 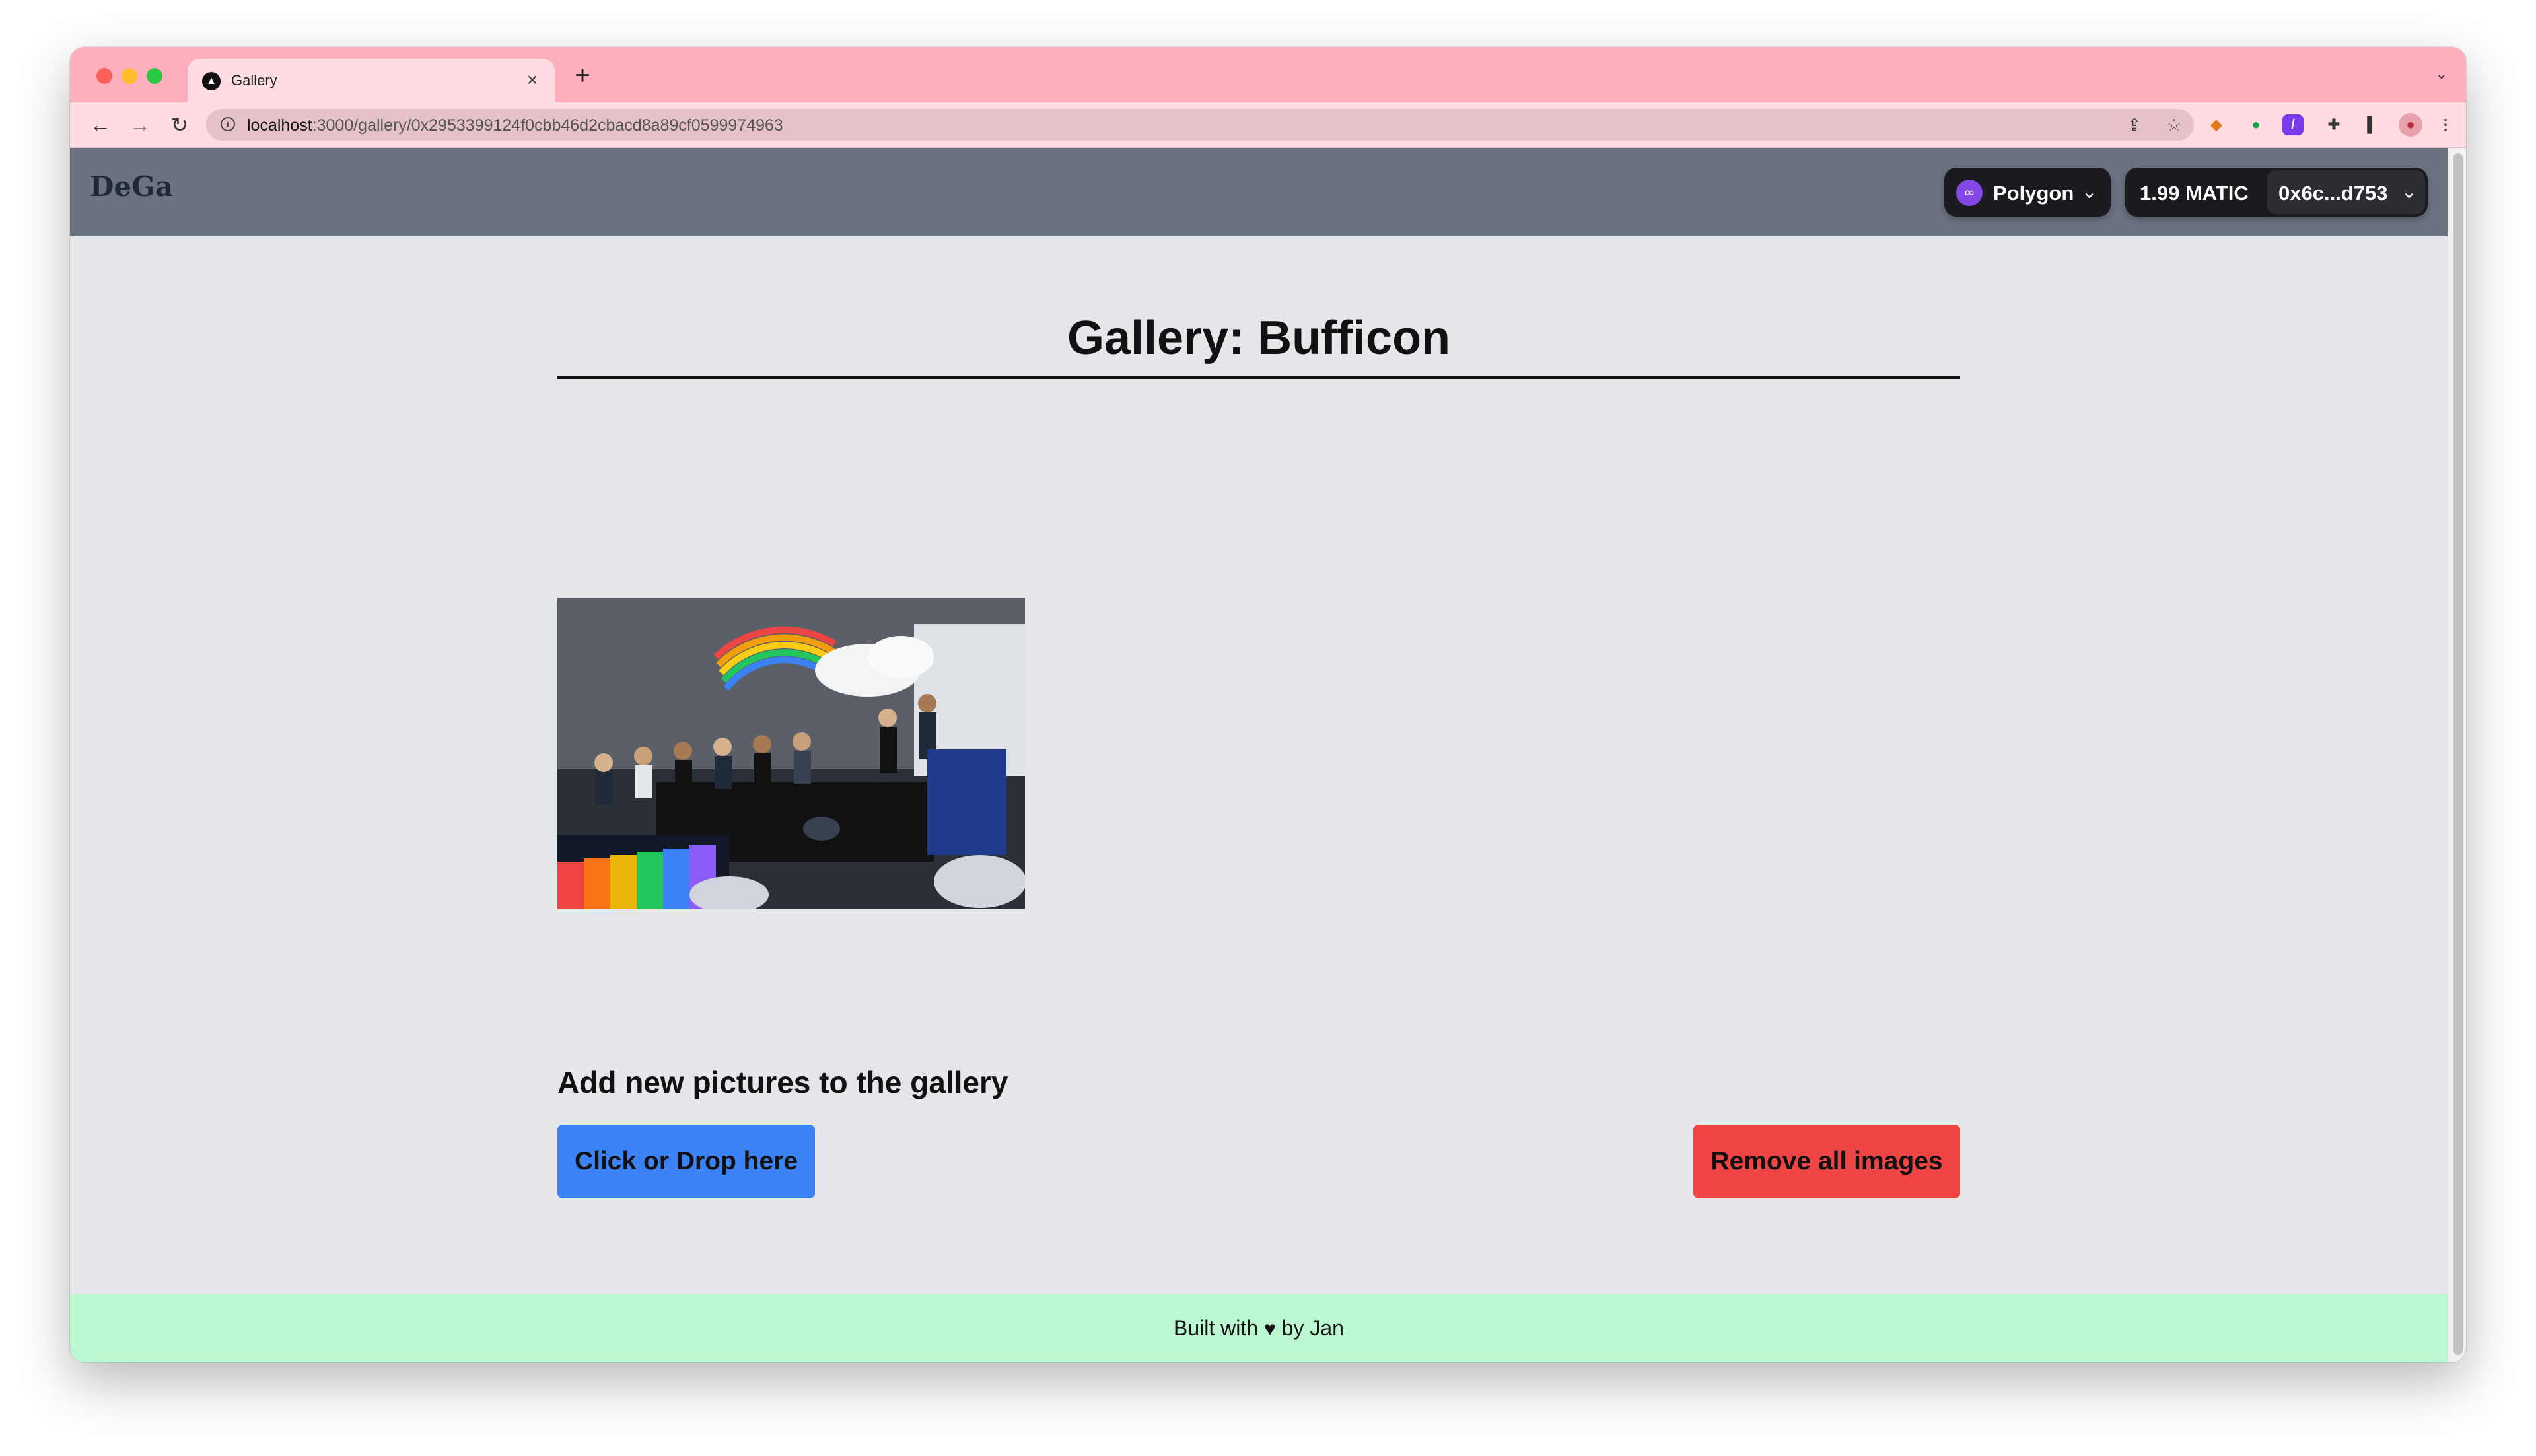 What do you see at coordinates (211, 81) in the screenshot?
I see `dega-favicon-icon: ▲` at bounding box center [211, 81].